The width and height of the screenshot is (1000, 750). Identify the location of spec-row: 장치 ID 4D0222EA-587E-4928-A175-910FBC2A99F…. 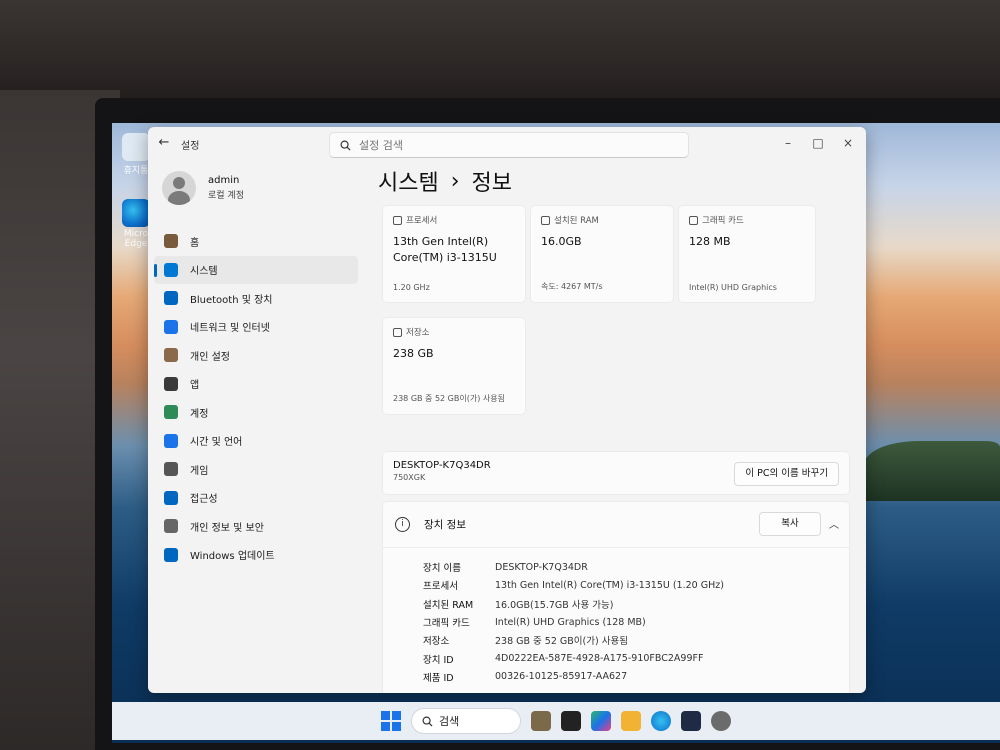
(636, 658).